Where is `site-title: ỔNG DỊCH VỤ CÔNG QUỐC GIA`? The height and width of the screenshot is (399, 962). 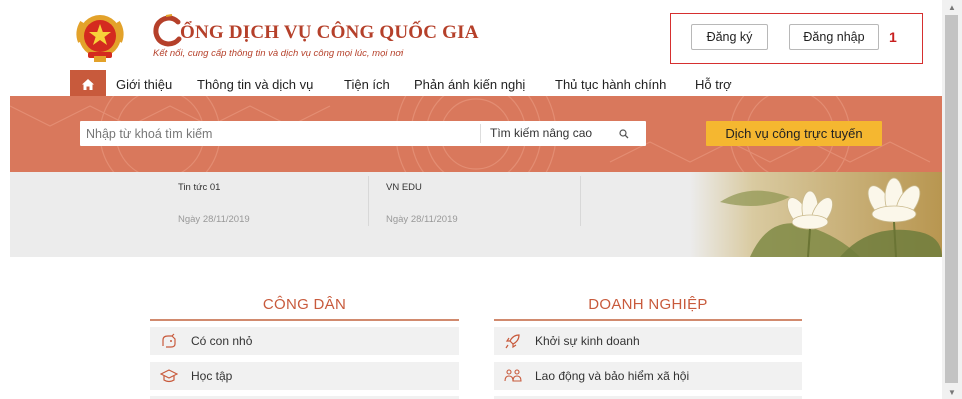
site-title: ỔNG DỊCH VỤ CÔNG QUỐC GIA is located at coordinates (329, 33).